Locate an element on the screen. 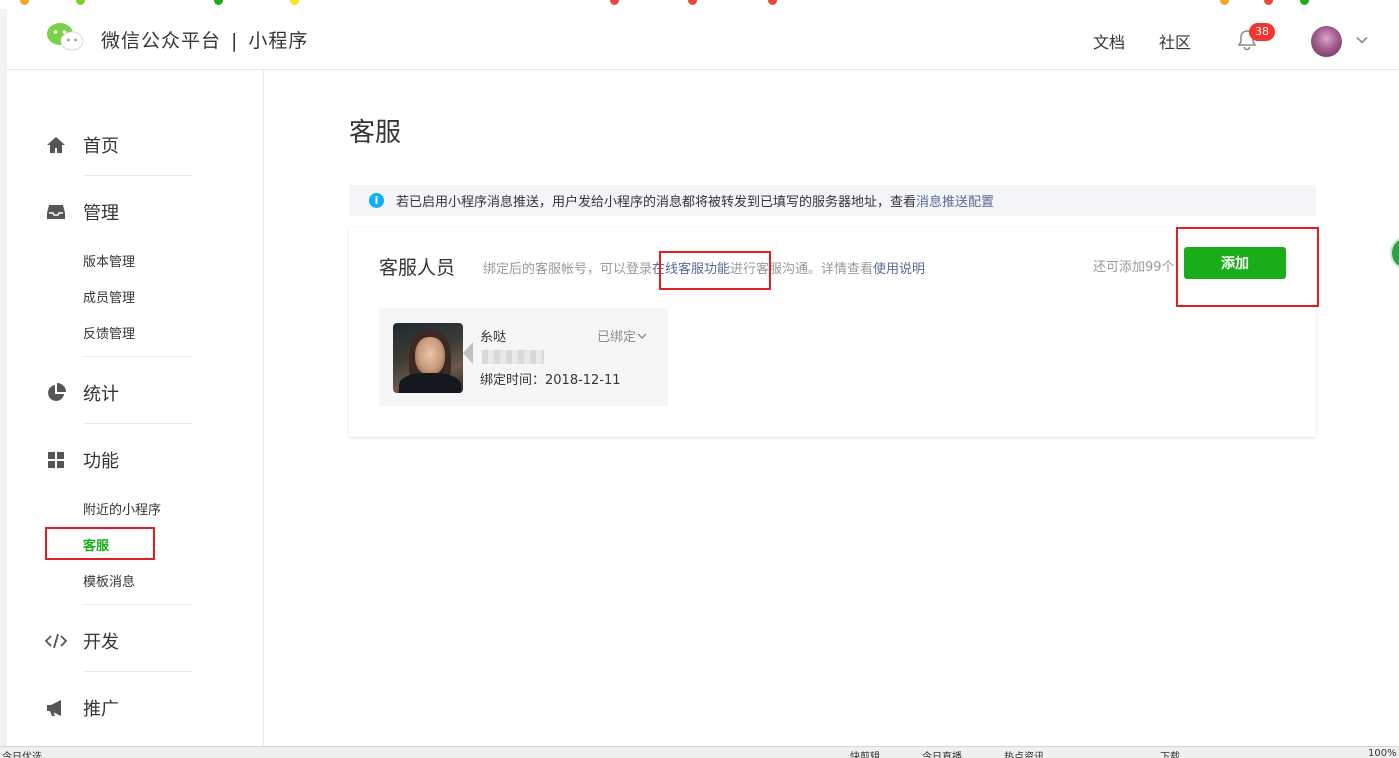  nav-features: 功能 is located at coordinates (82, 460).